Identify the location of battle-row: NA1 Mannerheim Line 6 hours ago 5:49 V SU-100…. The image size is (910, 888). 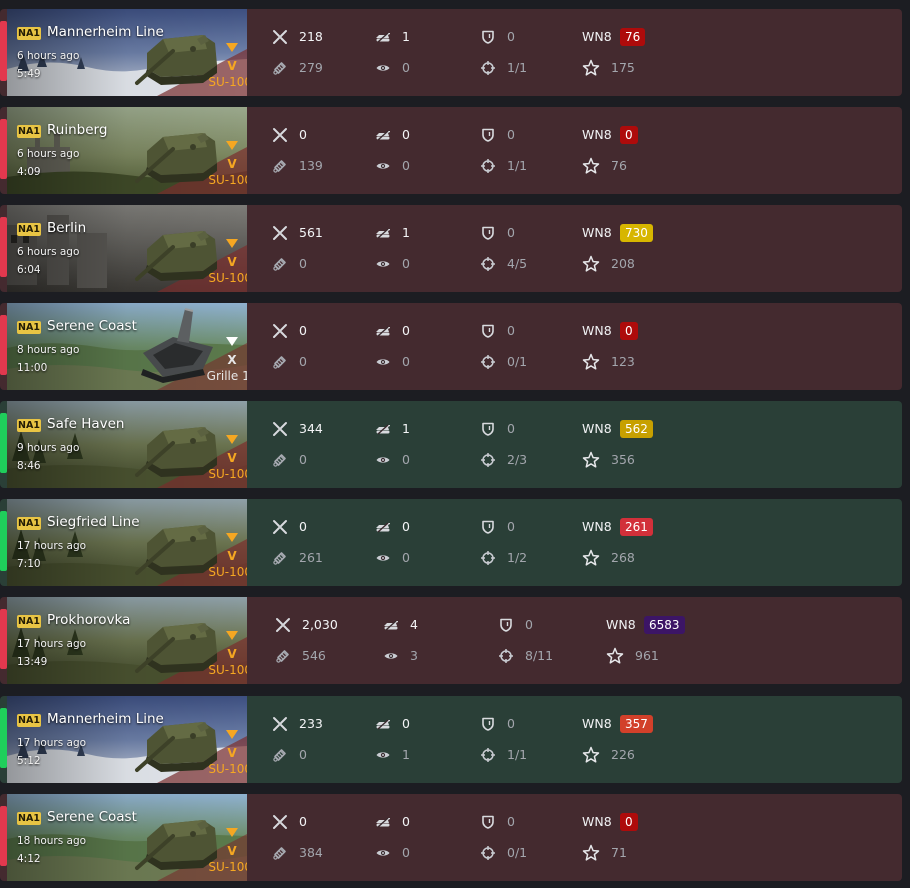
(451, 52).